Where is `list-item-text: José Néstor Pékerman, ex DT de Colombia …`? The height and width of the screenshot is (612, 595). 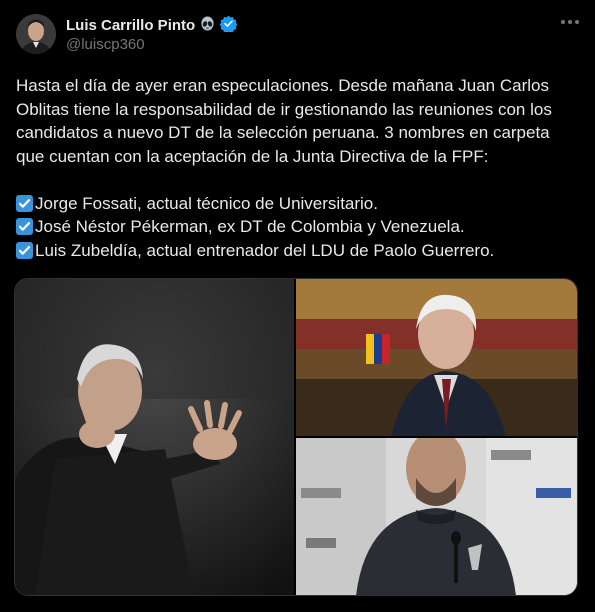
list-item-text: José Néstor Pékerman, ex DT de Colombia … is located at coordinates (250, 226).